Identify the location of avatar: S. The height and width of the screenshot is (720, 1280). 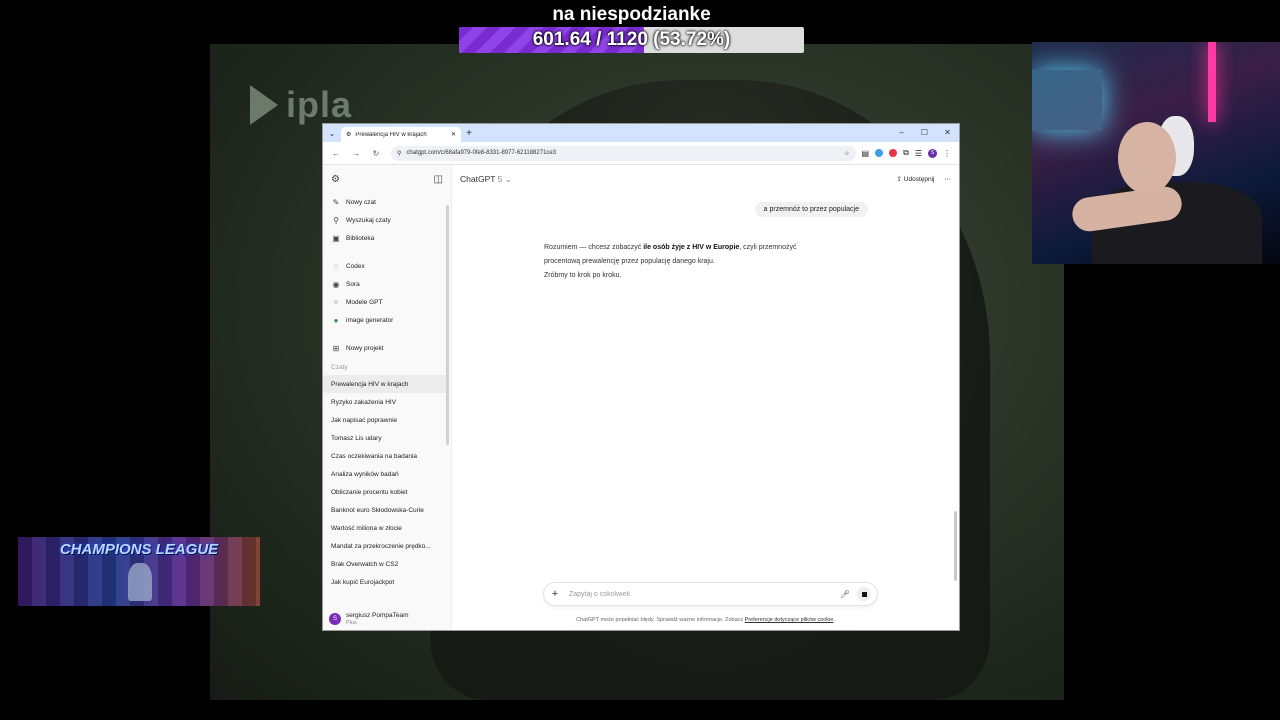
(335, 619).